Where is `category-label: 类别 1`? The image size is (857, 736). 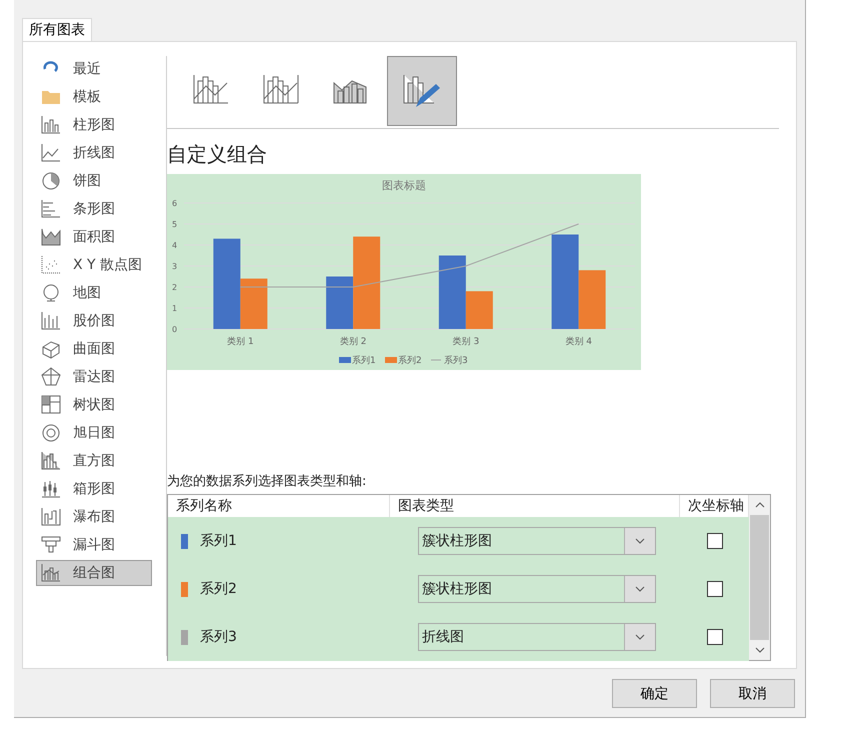 category-label: 类别 1 is located at coordinates (240, 342).